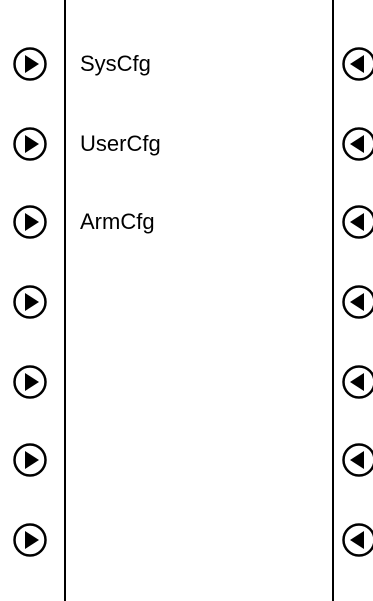 Image resolution: width=373 pixels, height=601 pixels. What do you see at coordinates (117, 222) in the screenshot?
I see `menu-item-armcfg: ArmCfg` at bounding box center [117, 222].